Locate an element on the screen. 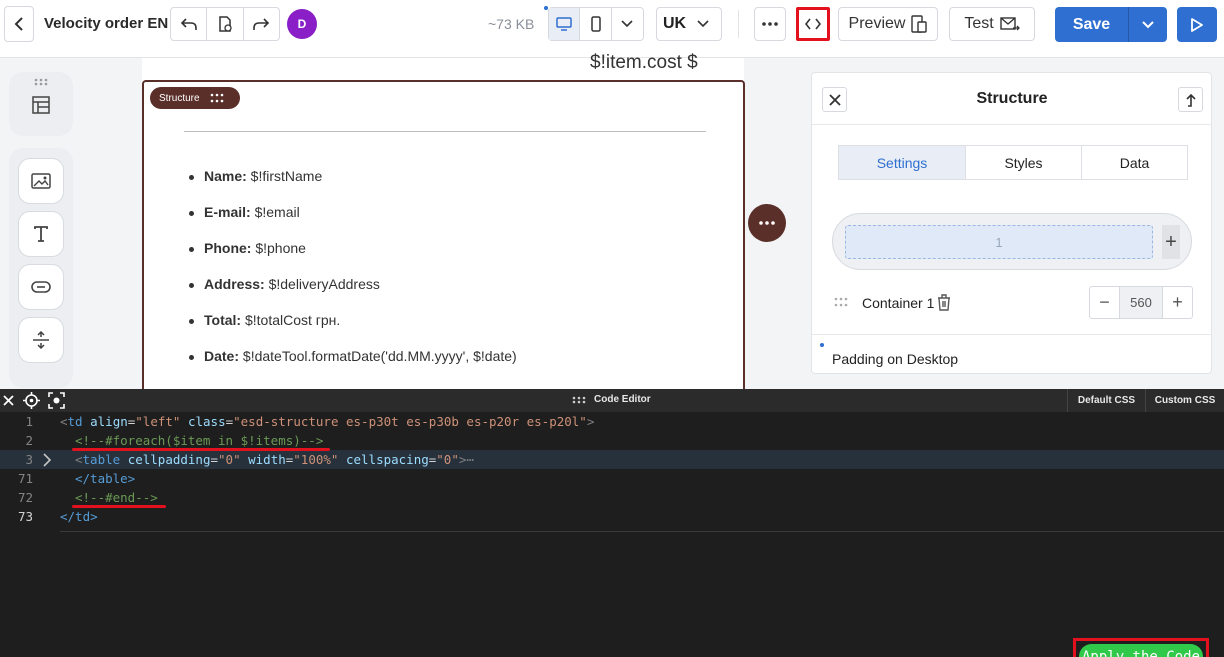 This screenshot has height=657, width=1224. panel-title: Structure is located at coordinates (1012, 98).